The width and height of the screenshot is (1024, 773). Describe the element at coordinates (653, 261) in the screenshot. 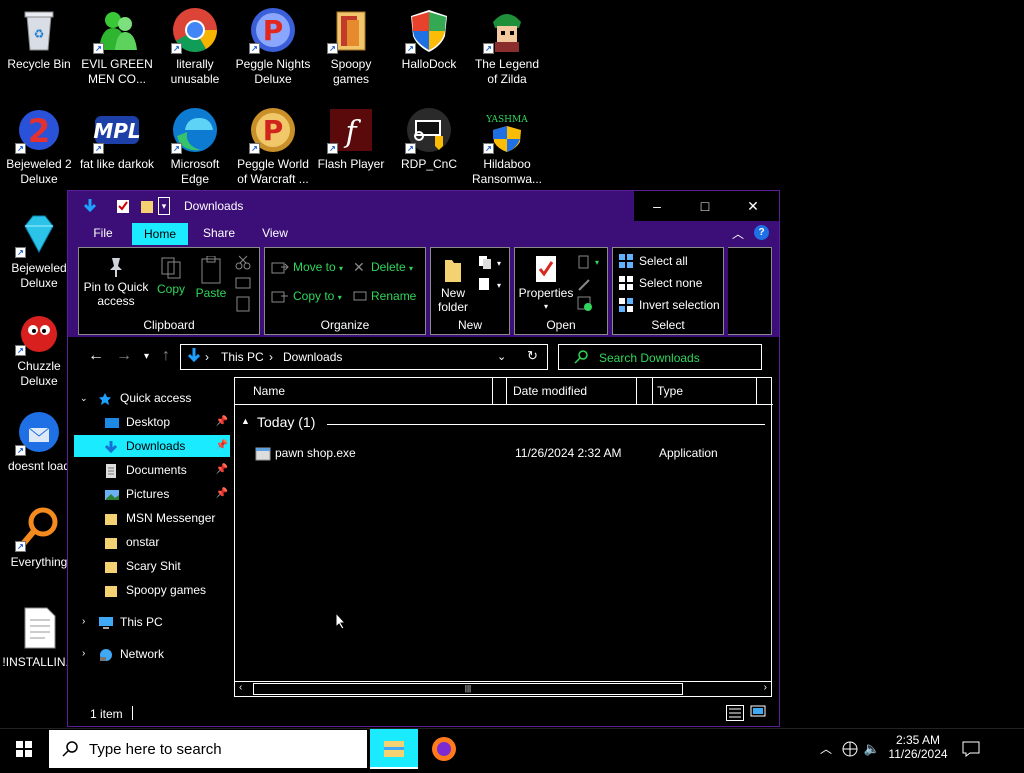

I see `select-all-button: Select all` at that location.